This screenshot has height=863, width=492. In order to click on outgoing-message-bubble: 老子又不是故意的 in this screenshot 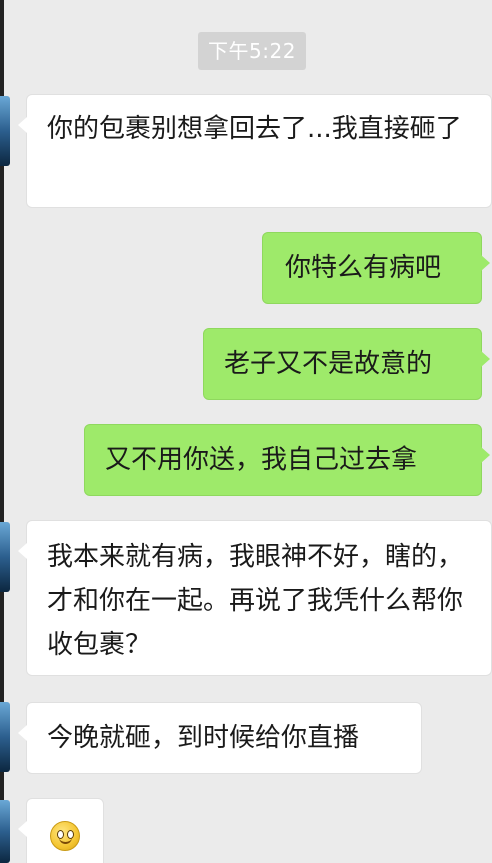, I will do `click(346, 364)`.